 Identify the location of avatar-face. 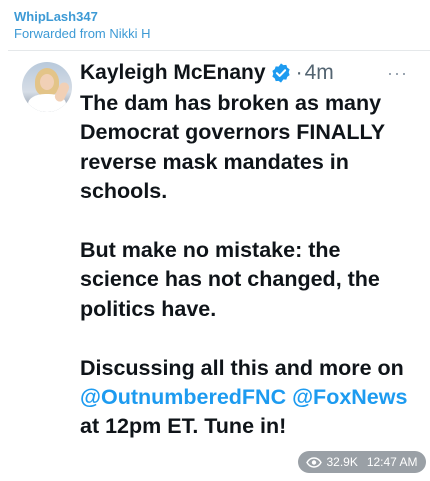
(47, 82).